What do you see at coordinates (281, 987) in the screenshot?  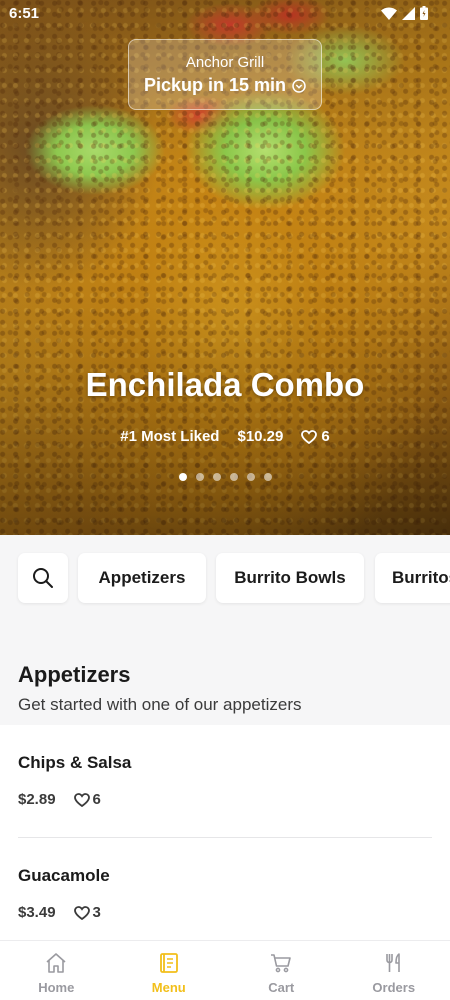 I see `nav-label: Cart` at bounding box center [281, 987].